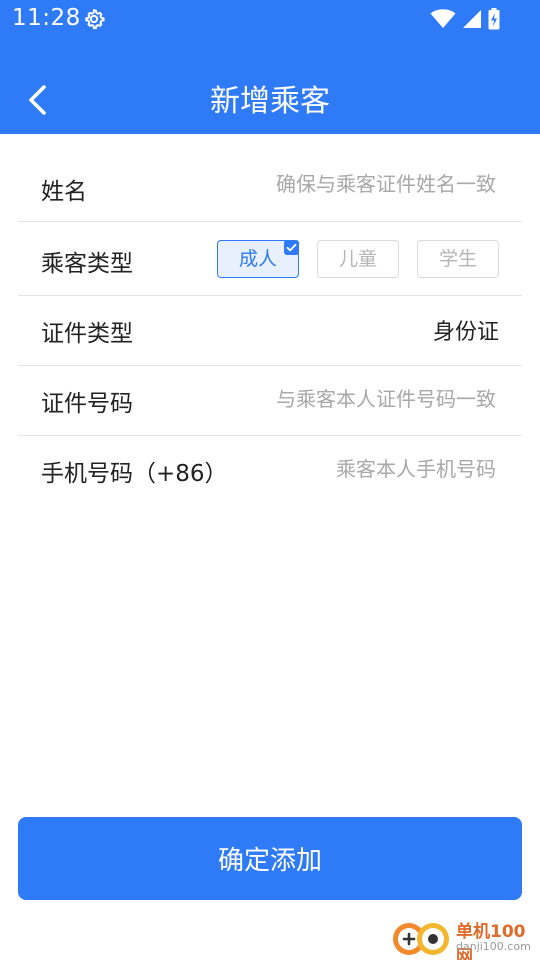 This screenshot has height=960, width=540. What do you see at coordinates (94, 19) in the screenshot?
I see `gear-icon` at bounding box center [94, 19].